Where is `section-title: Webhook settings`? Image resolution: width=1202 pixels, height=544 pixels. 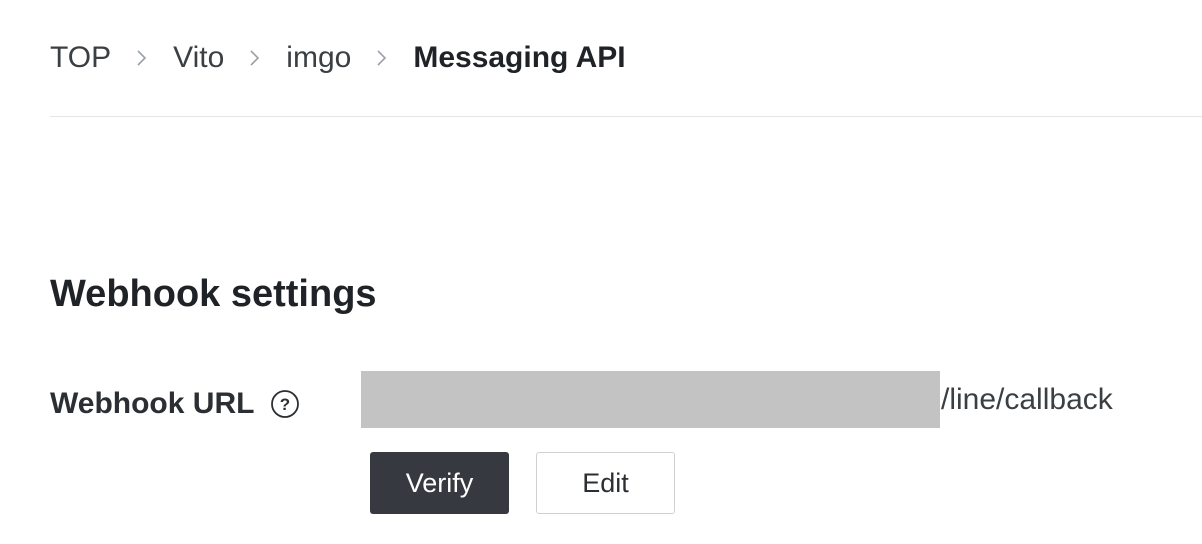
section-title: Webhook settings is located at coordinates (213, 294).